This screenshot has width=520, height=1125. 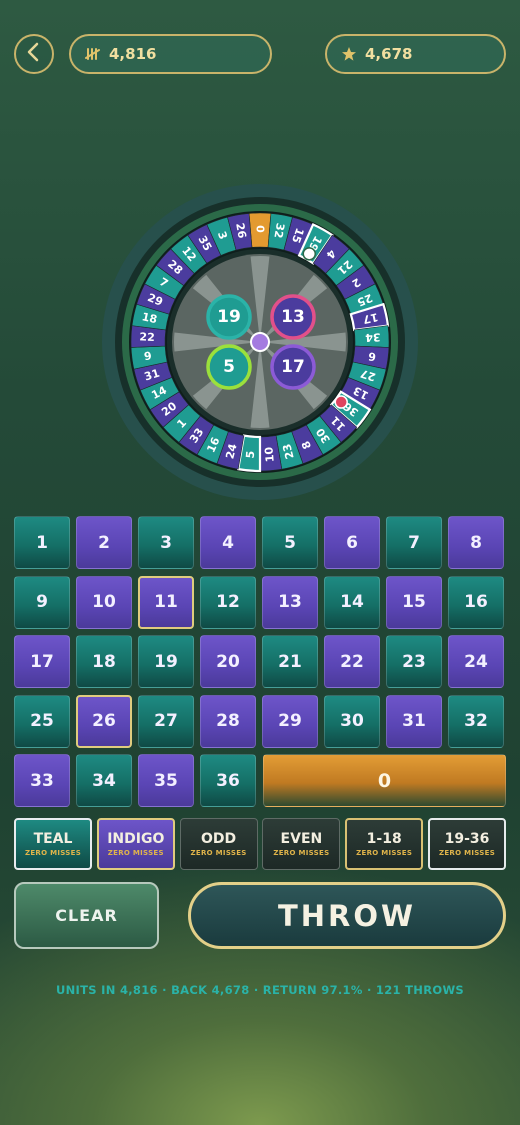 I want to click on number-cell: 15, so click(x=414, y=602).